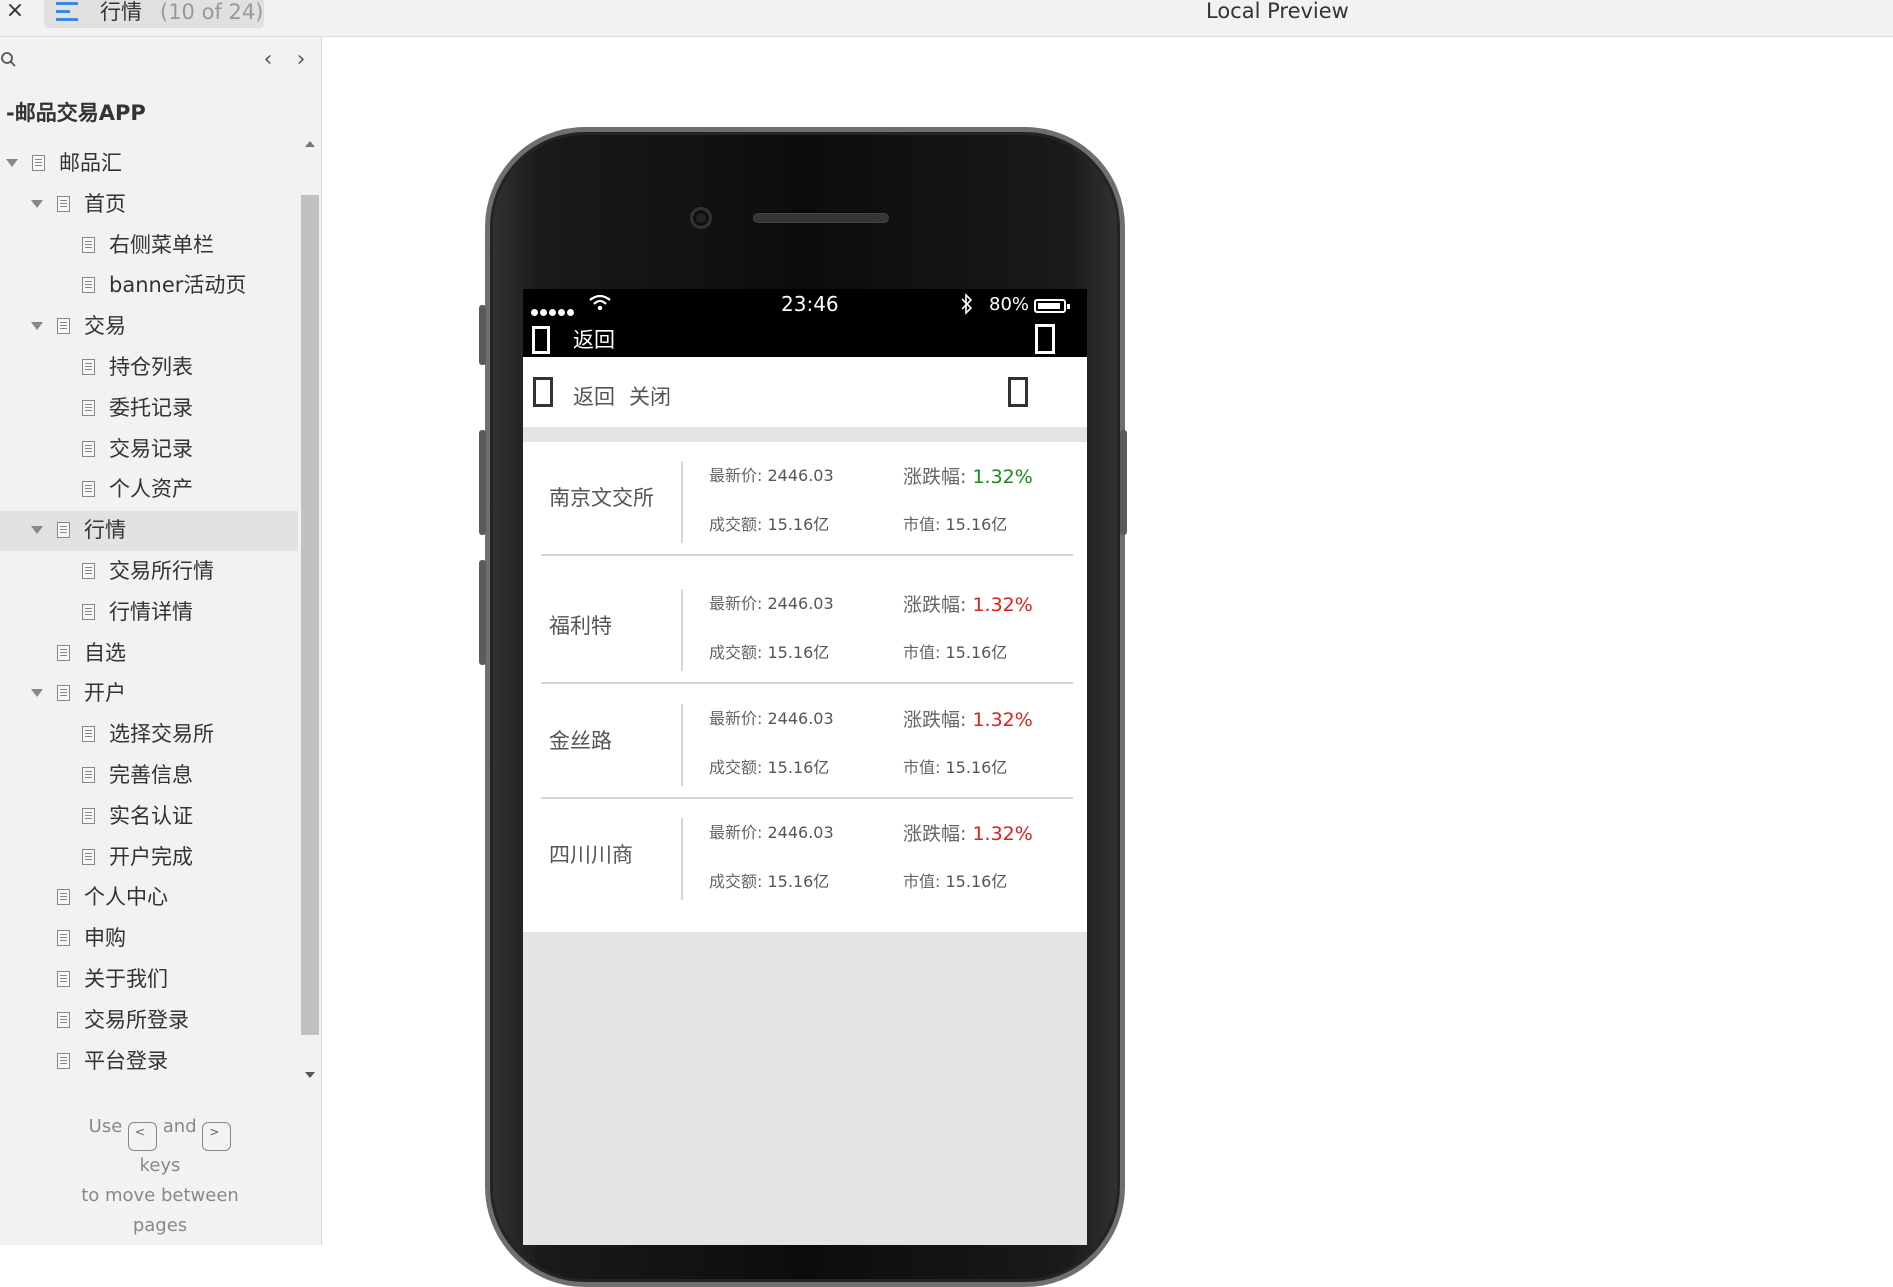 The width and height of the screenshot is (1893, 1287). I want to click on tree-item-label: 关于我们, so click(126, 979).